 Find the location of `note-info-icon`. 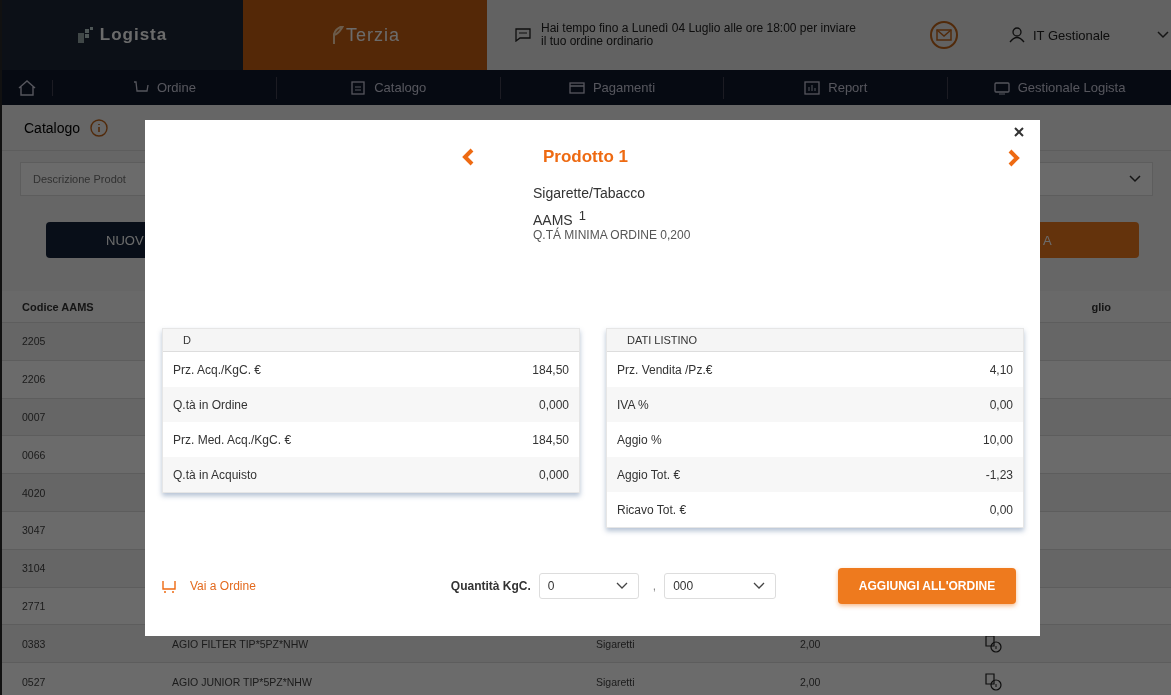

note-info-icon is located at coordinates (993, 643).